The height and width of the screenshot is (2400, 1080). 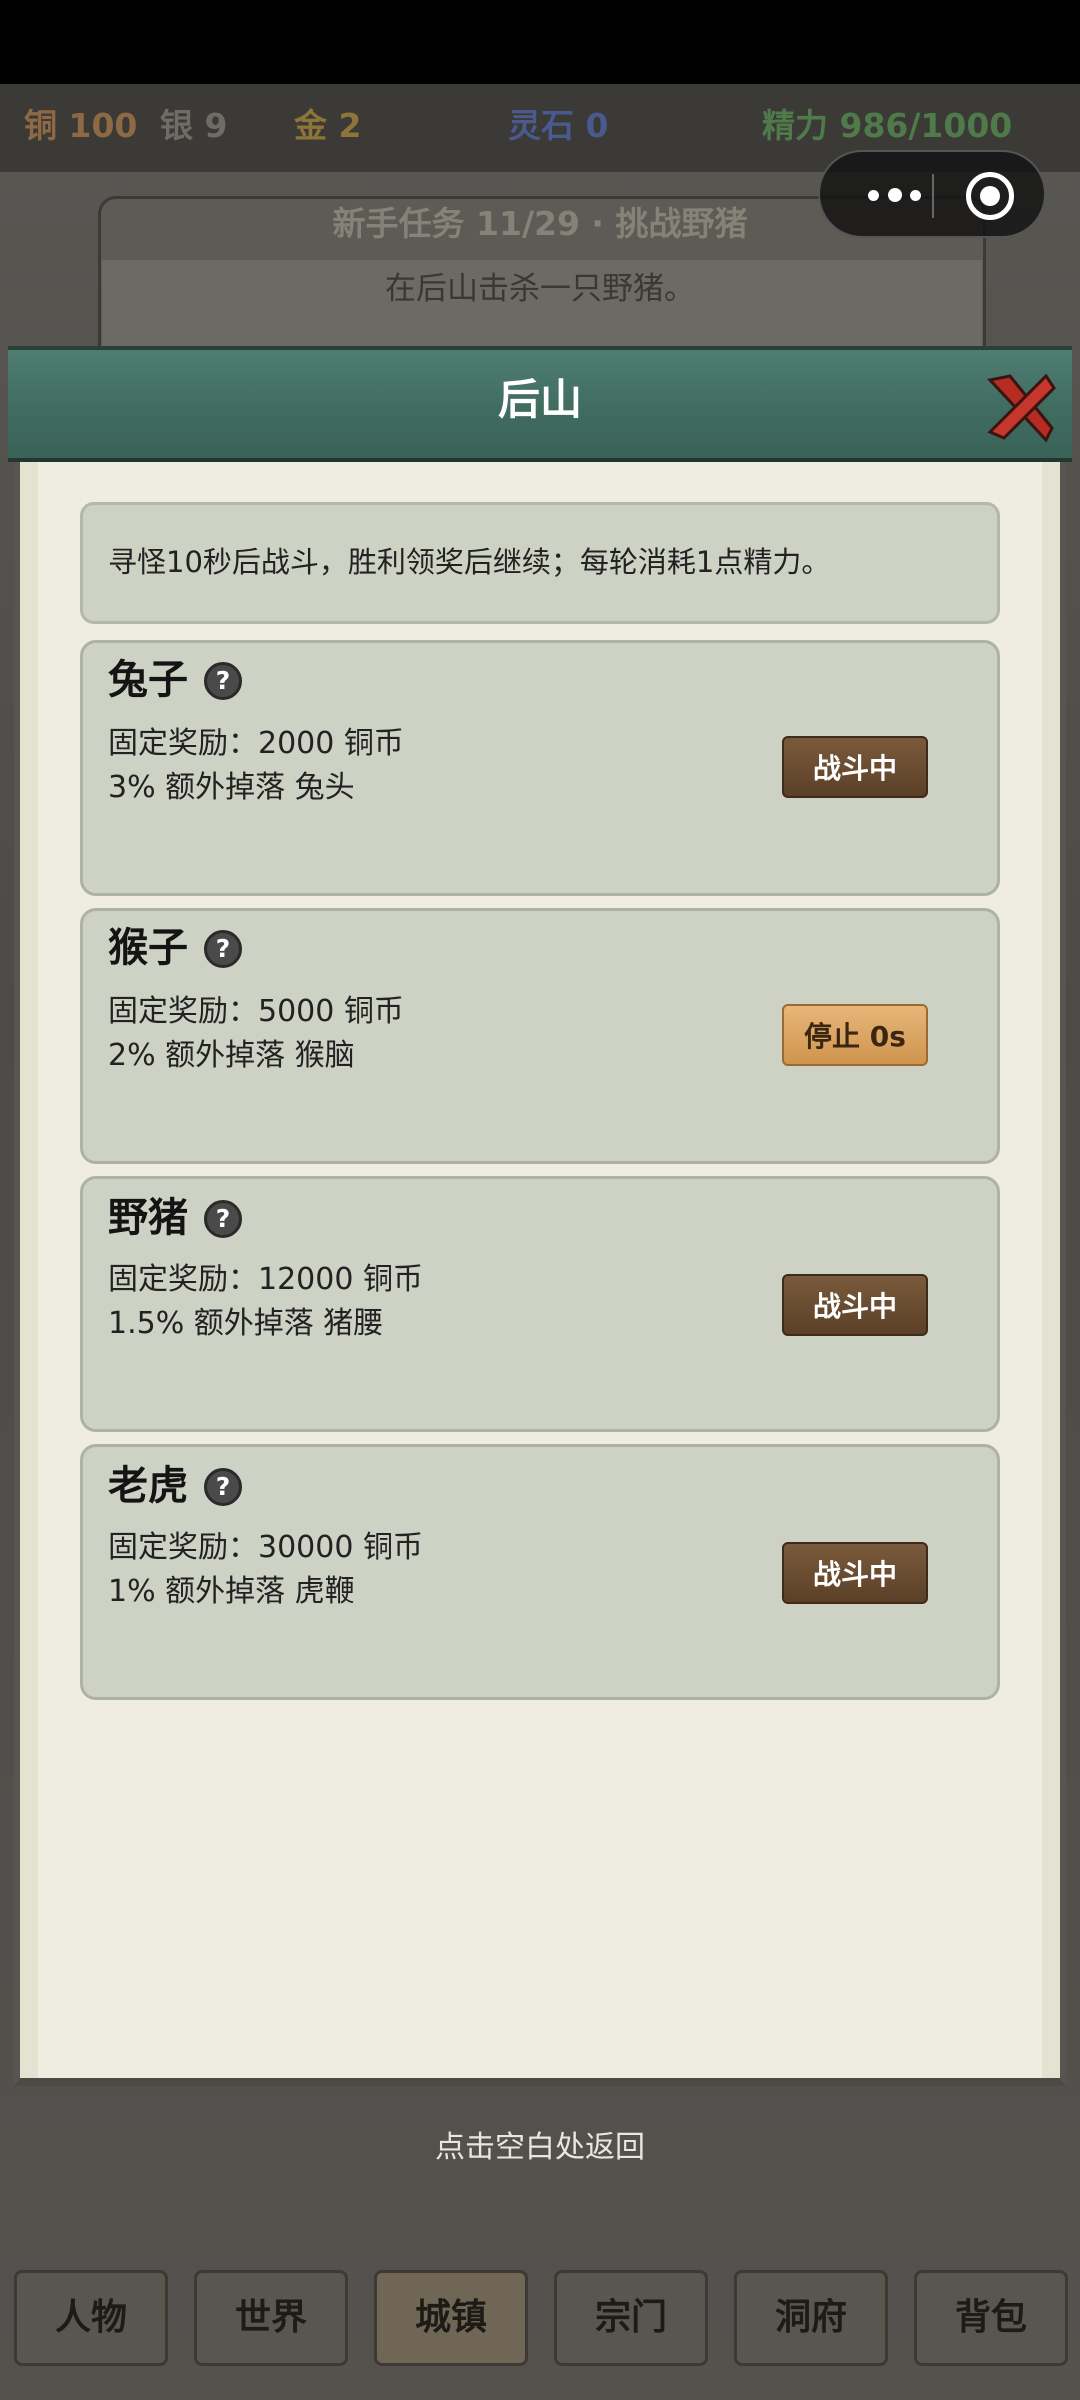 What do you see at coordinates (231, 1591) in the screenshot?
I see `monster-drop: 1% 额外掉落 虎鞭` at bounding box center [231, 1591].